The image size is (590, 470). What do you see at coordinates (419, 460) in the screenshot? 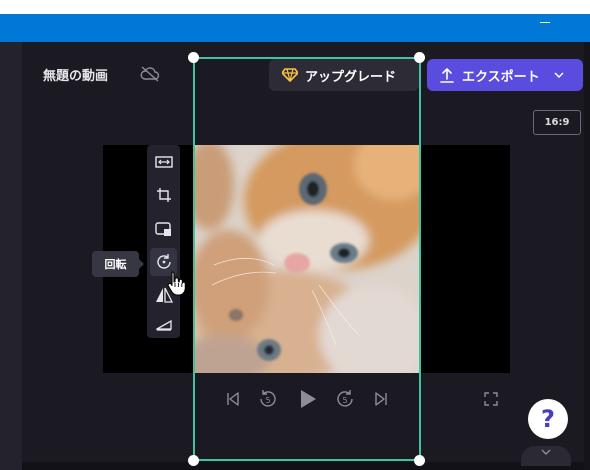
I see `resize-handle-bottom-right` at bounding box center [419, 460].